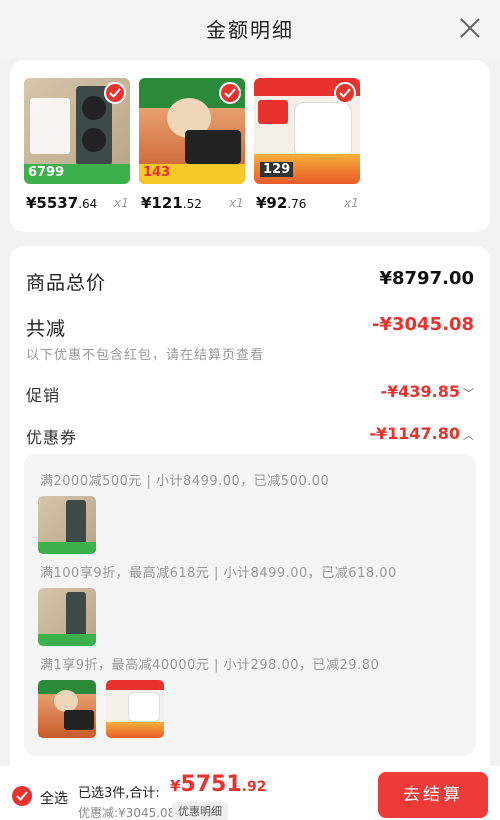  Describe the element at coordinates (250, 393) in the screenshot. I see `promo-row: 促销 -¥439.85 ﹀` at that location.